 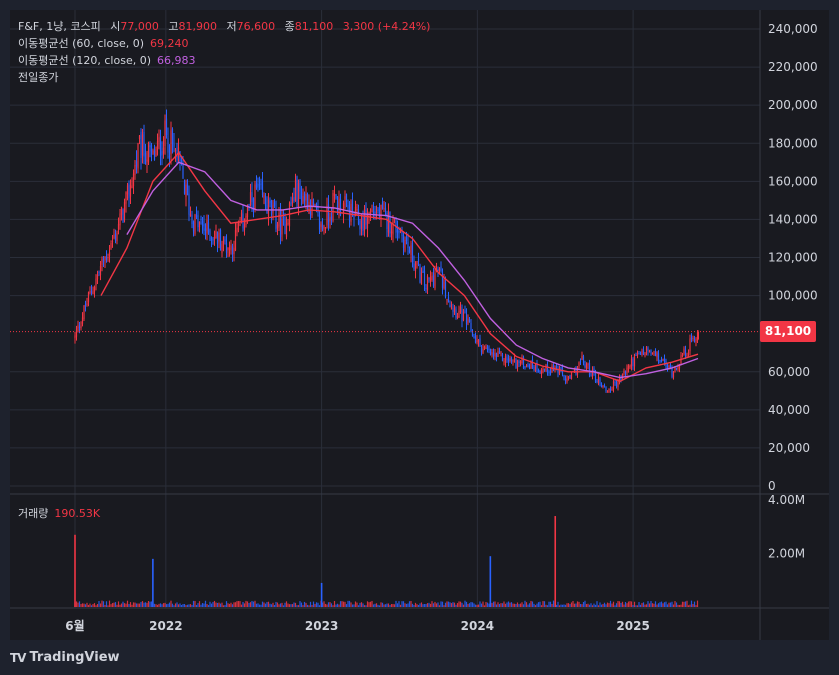 I want to click on legend-ma120-row: 이동평균선 (120, close, 0) 66,983, so click(x=224, y=60).